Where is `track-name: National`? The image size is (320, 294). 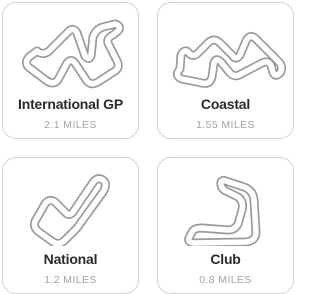 track-name: National is located at coordinates (70, 259).